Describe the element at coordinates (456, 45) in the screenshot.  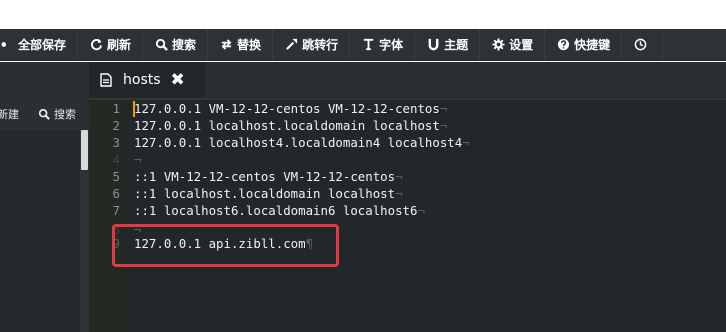
I see `theme-label: 主题` at that location.